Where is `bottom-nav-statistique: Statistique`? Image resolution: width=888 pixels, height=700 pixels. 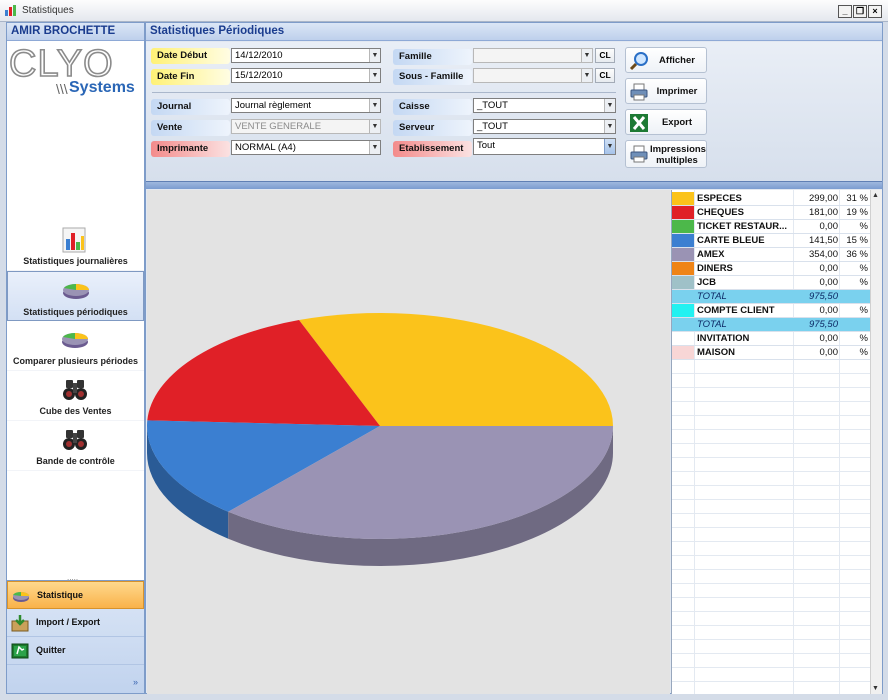
bottom-nav-statistique: Statistique is located at coordinates (75, 595).